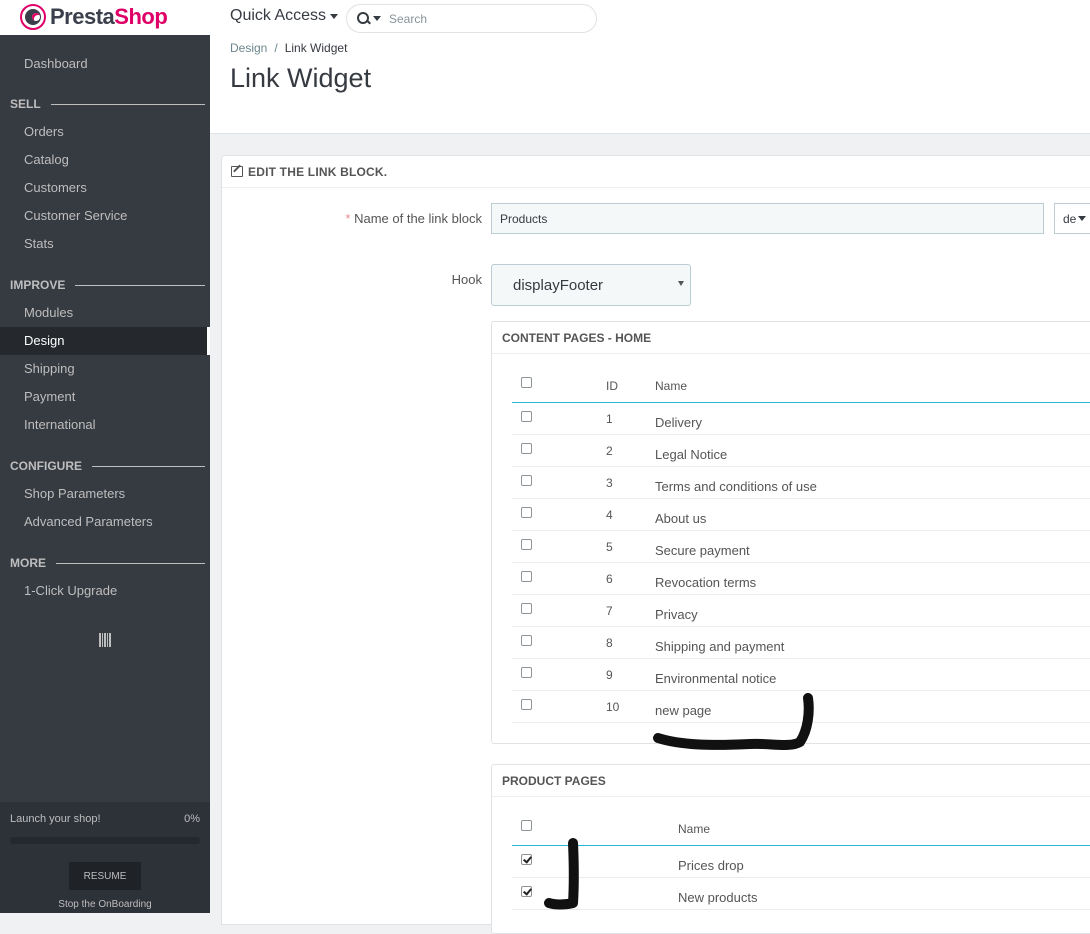 Image resolution: width=1090 pixels, height=934 pixels. What do you see at coordinates (105, 313) in the screenshot?
I see `sidebar-item-modules: Modules` at bounding box center [105, 313].